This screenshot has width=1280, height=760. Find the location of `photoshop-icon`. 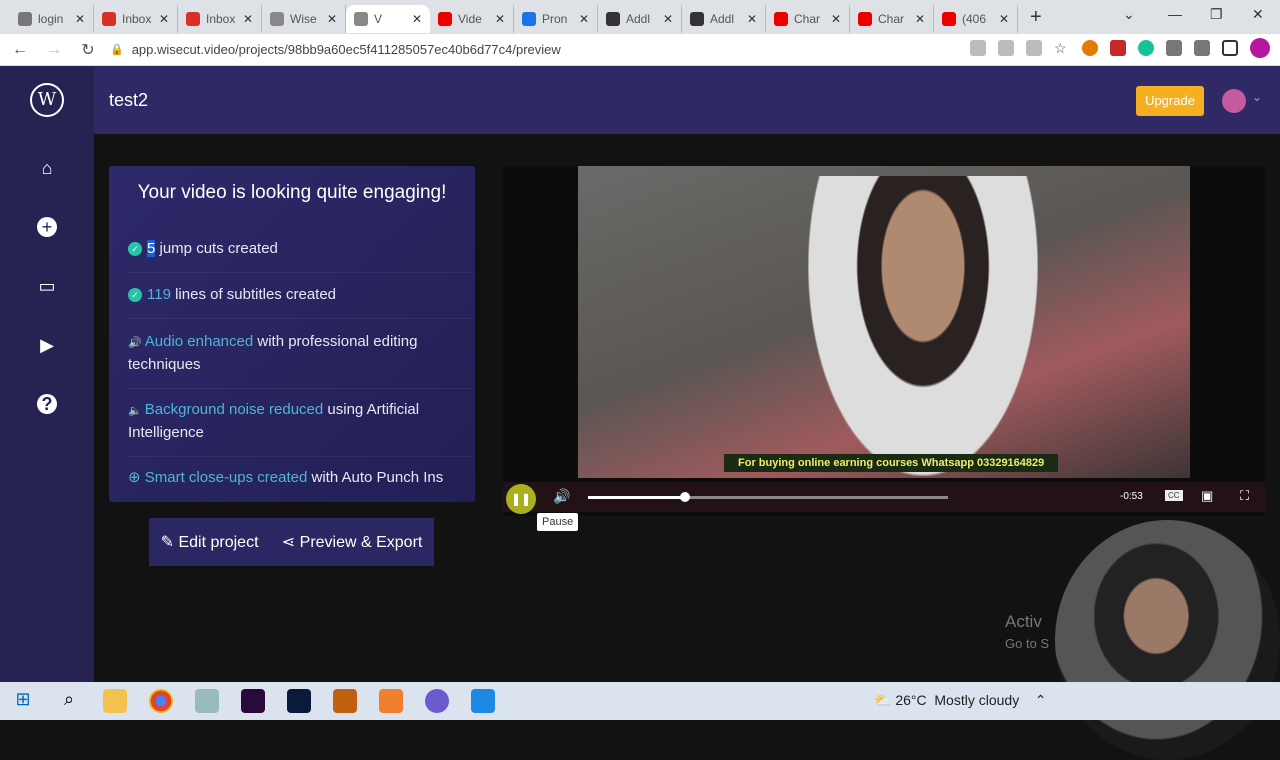

photoshop-icon is located at coordinates (299, 701).